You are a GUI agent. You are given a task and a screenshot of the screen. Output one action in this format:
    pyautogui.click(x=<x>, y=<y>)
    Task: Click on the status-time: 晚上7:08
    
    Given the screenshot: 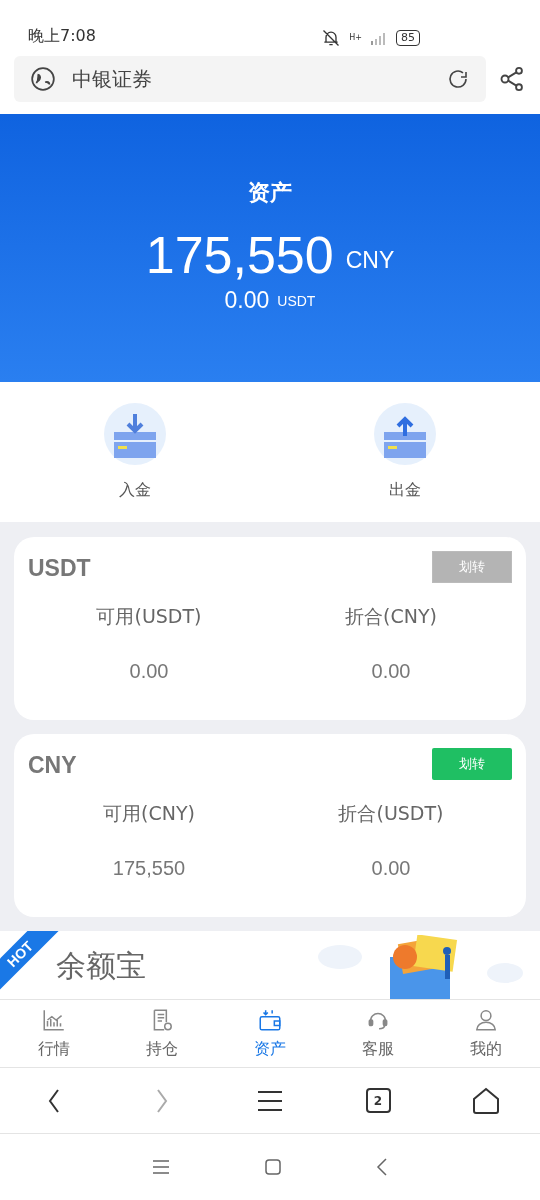 What is the action you would take?
    pyautogui.click(x=62, y=36)
    